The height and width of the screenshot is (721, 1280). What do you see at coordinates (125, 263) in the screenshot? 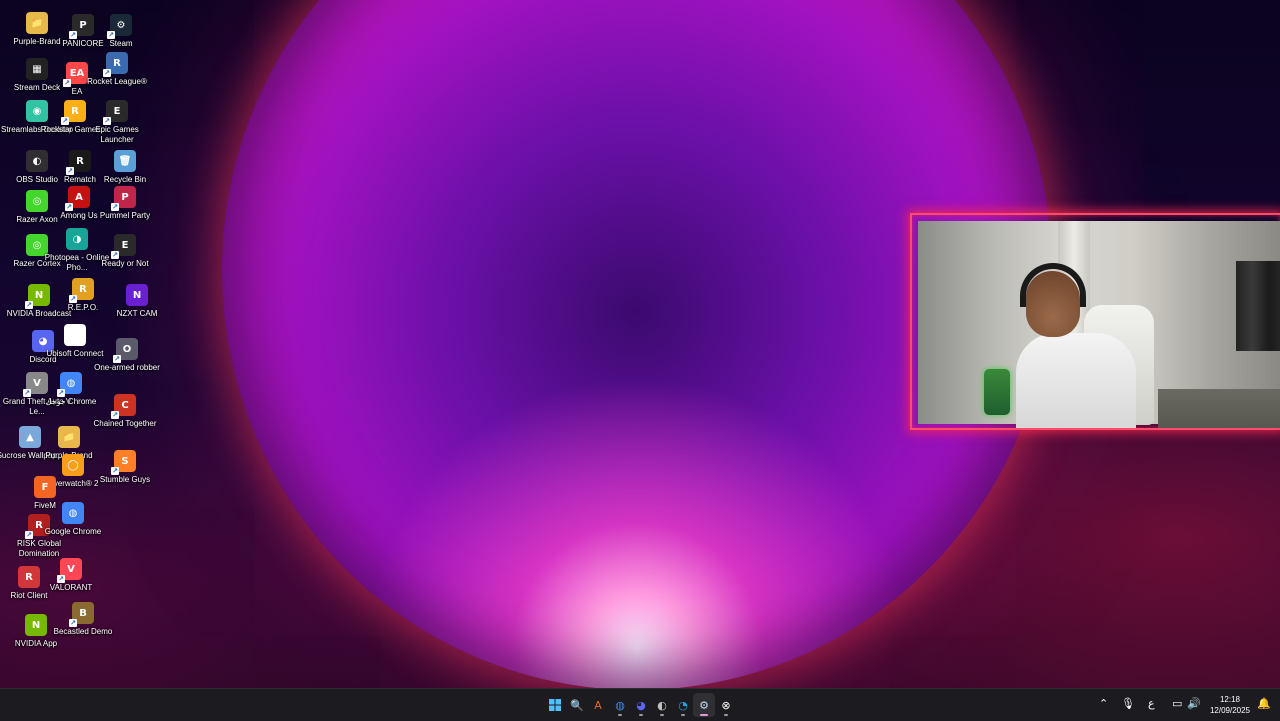
I see `desktop-icon-label: Ready or Not` at bounding box center [125, 263].